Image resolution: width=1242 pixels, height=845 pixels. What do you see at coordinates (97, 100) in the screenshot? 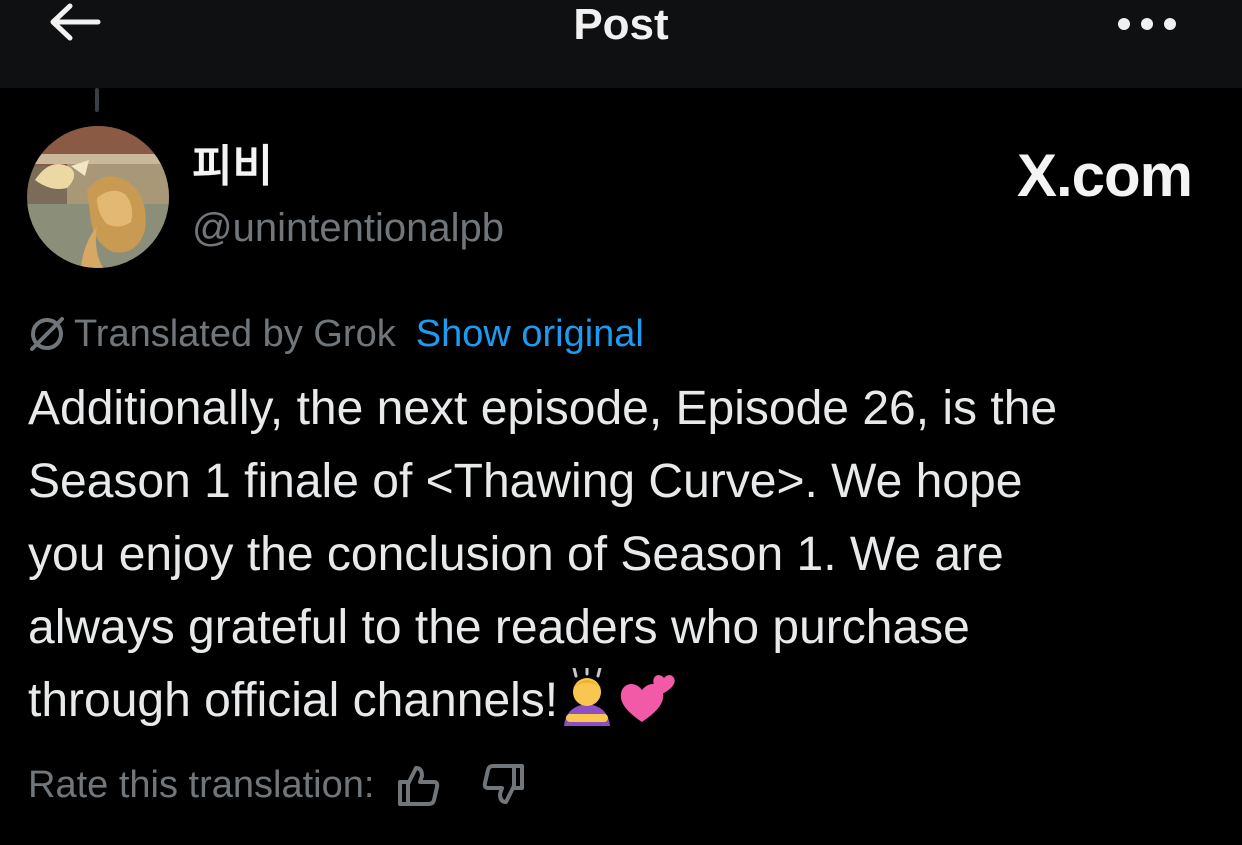
I see `thread-connector-line` at bounding box center [97, 100].